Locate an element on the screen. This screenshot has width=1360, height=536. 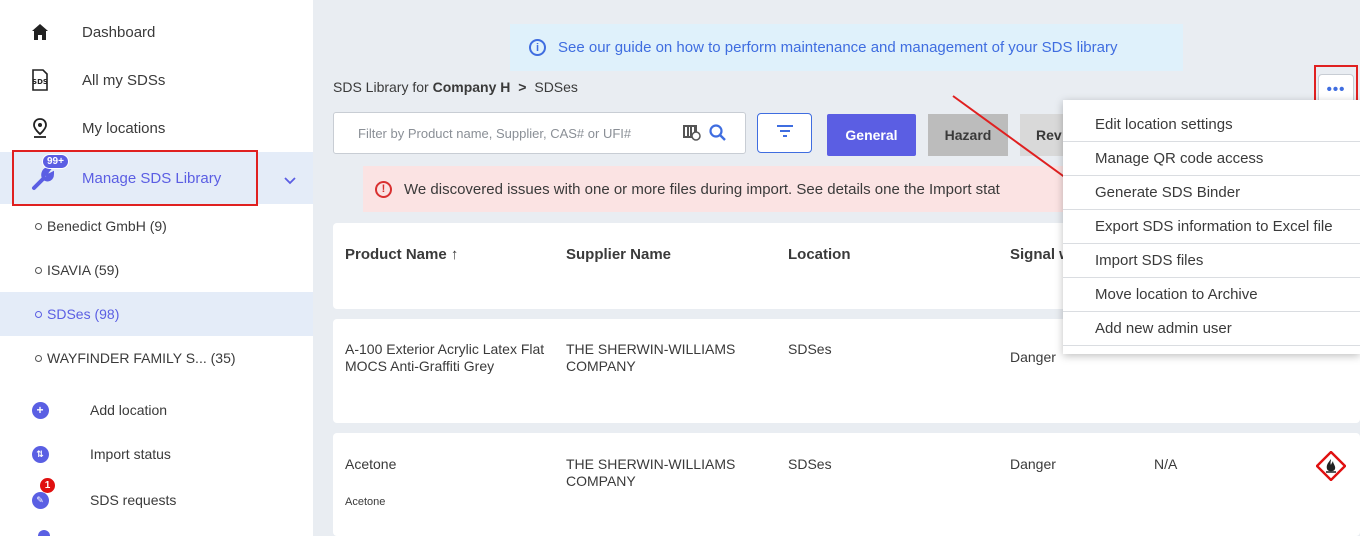
request-icon: ✎ is located at coordinates (40, 500).